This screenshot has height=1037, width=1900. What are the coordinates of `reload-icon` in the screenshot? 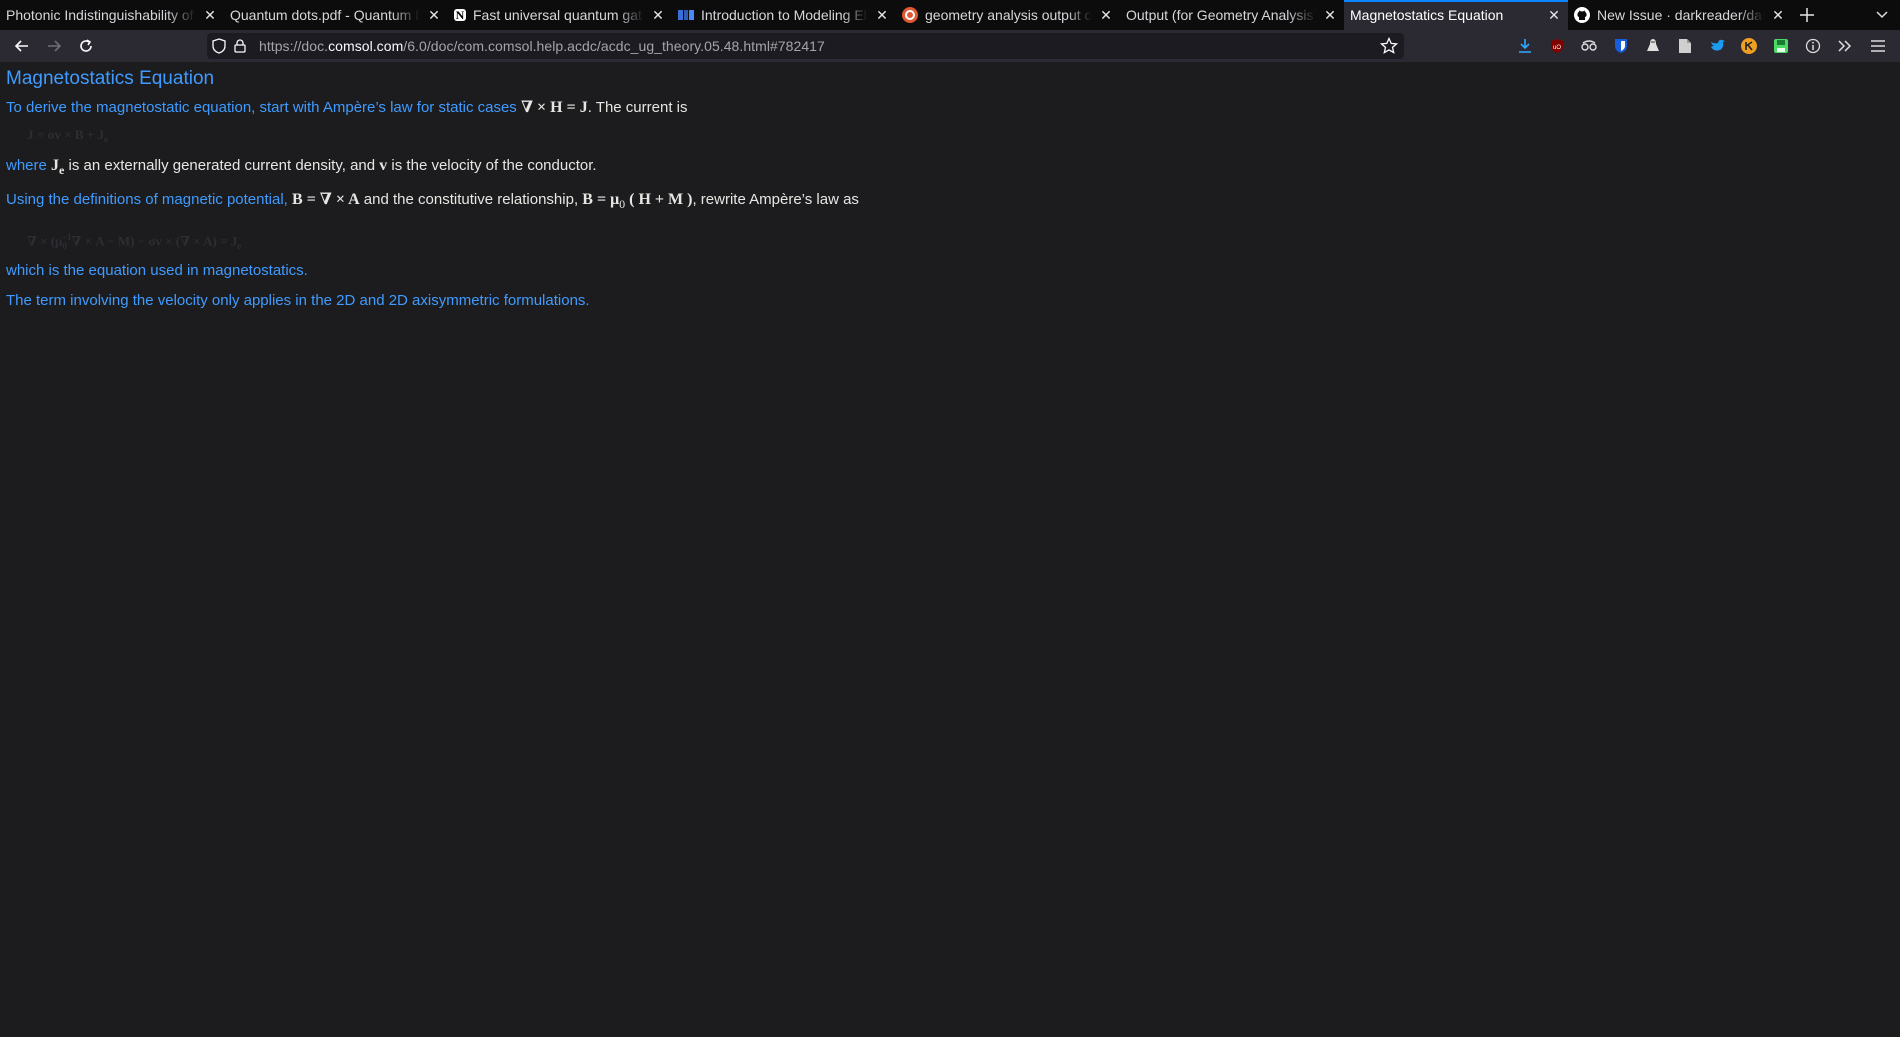 It's located at (86, 45).